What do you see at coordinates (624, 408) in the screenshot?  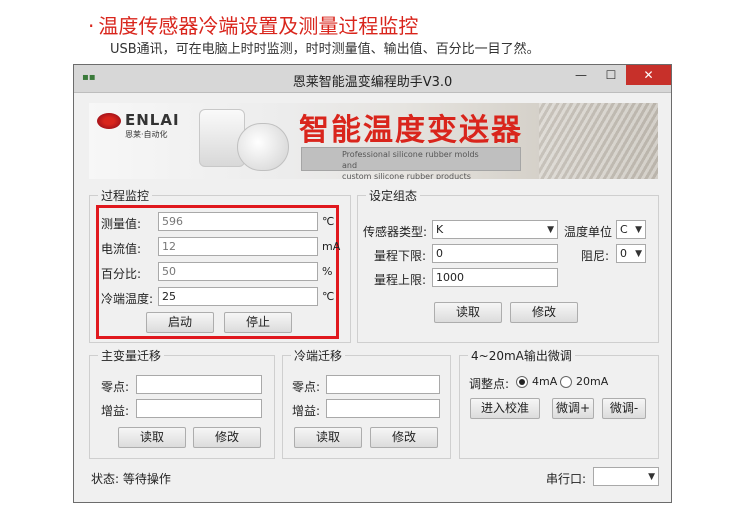 I see `fine-tune-down-button: 微调-` at bounding box center [624, 408].